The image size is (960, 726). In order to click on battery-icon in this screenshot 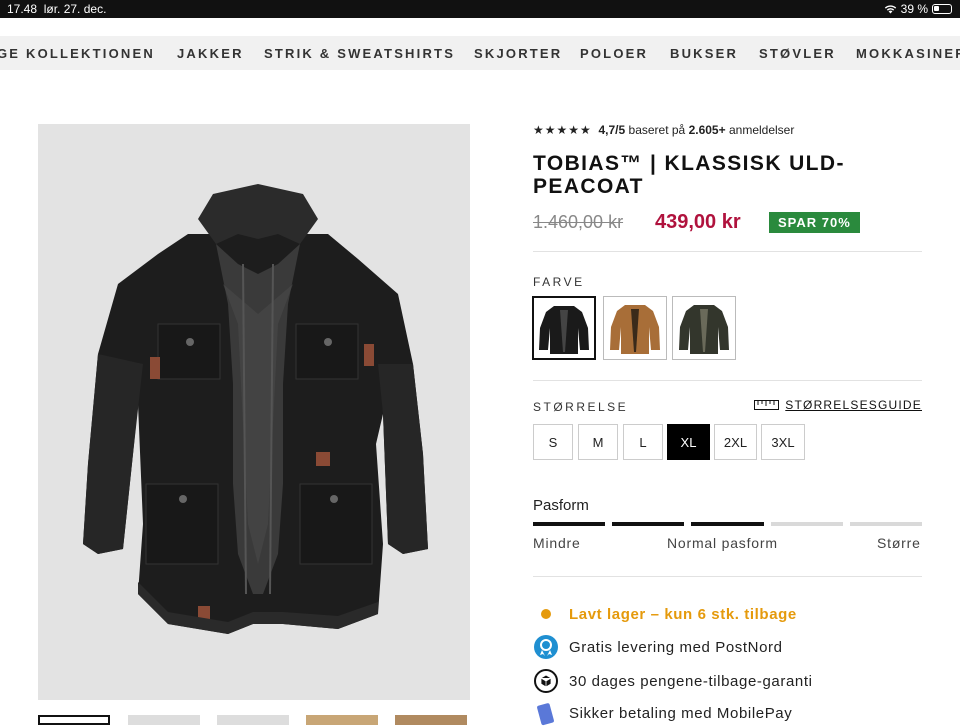, I will do `click(942, 9)`.